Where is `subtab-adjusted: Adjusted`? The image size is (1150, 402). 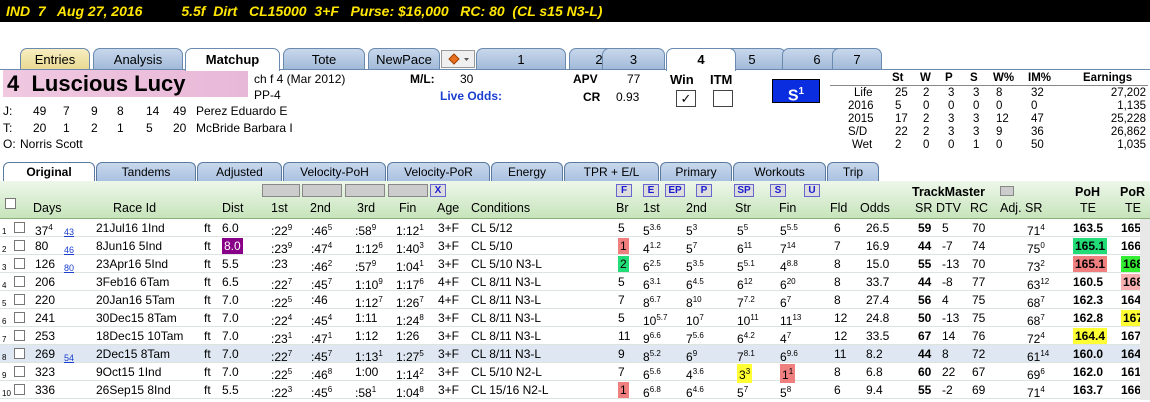
subtab-adjusted: Adjusted is located at coordinates (239, 172).